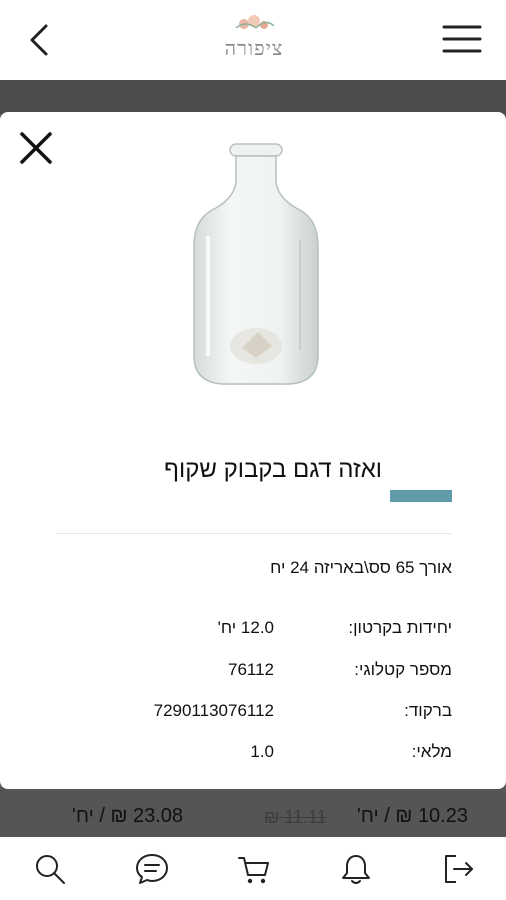 The image size is (506, 900). Describe the element at coordinates (295, 817) in the screenshot. I see `old-price: 11.11 ₪` at that location.